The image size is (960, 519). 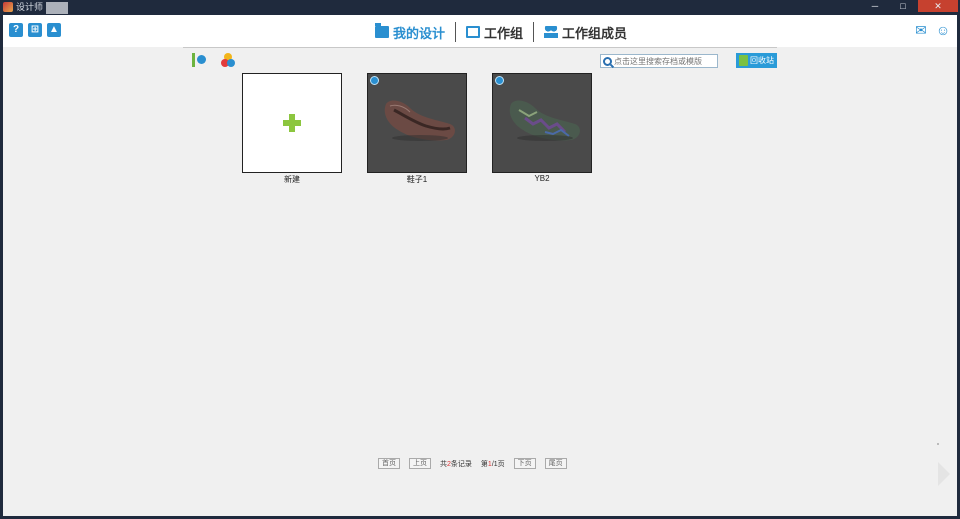 I want to click on window-frame-left, so click(x=1, y=267).